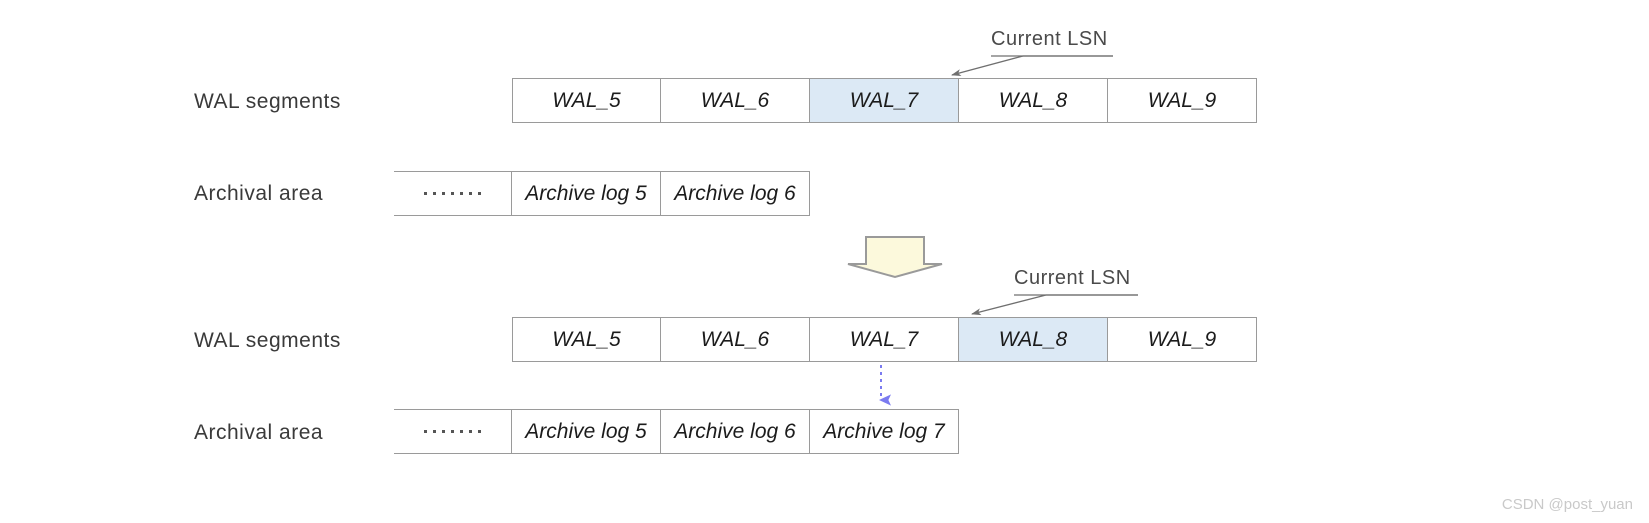 The height and width of the screenshot is (523, 1649). I want to click on down-arrow-icon, so click(895, 257).